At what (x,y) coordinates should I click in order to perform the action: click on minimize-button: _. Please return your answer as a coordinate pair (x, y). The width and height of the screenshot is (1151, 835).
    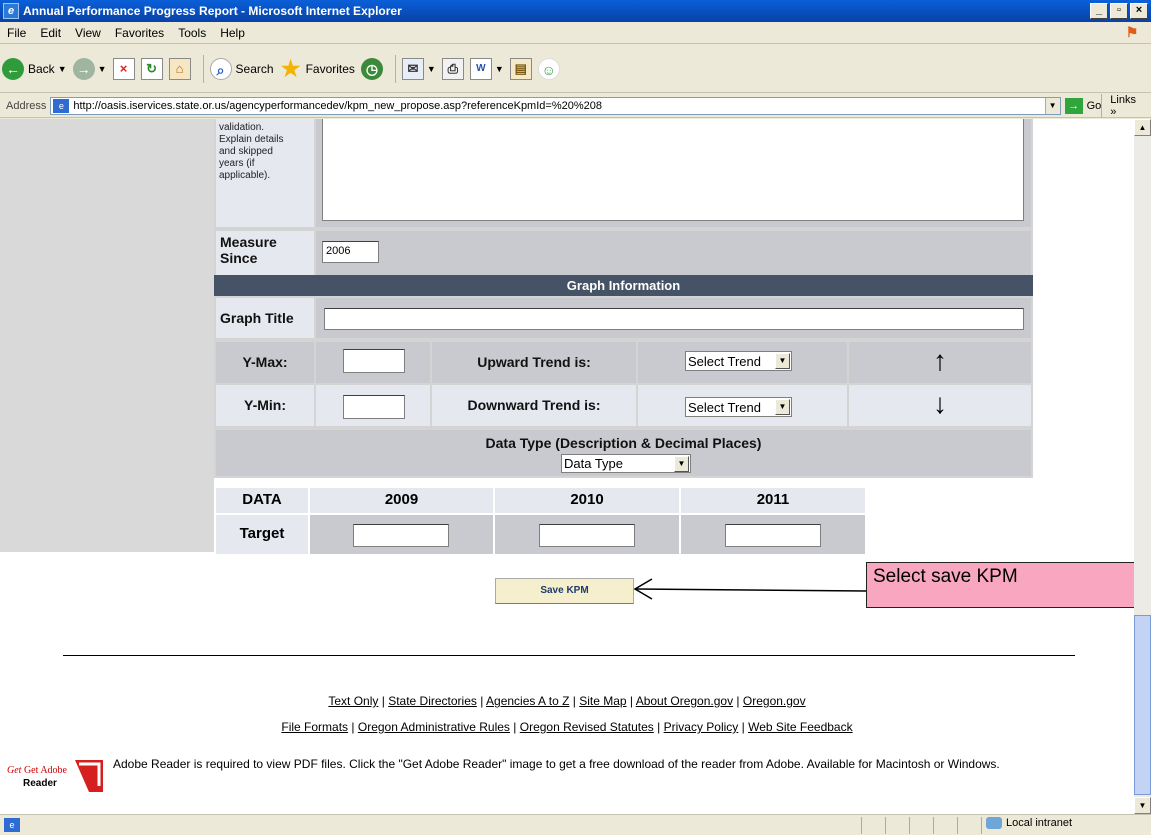
    Looking at the image, I should click on (1099, 11).